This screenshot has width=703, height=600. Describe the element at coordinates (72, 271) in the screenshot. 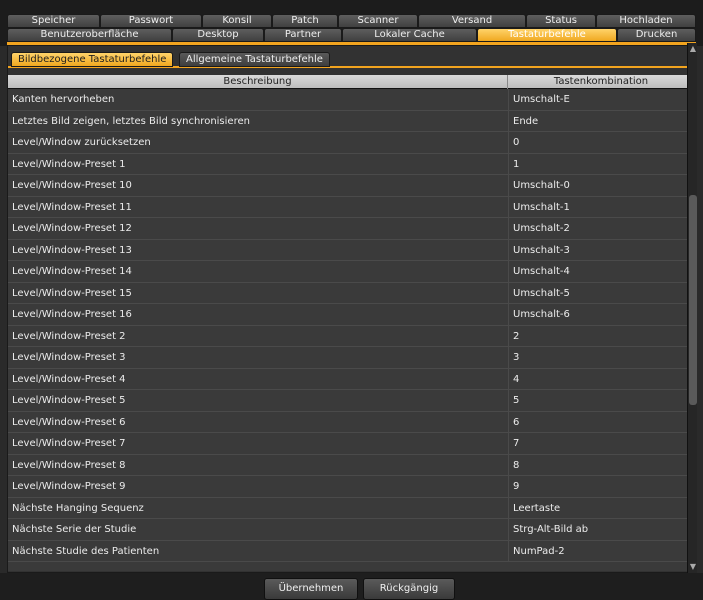

I see `row-description: Level/Window-Preset 14` at that location.